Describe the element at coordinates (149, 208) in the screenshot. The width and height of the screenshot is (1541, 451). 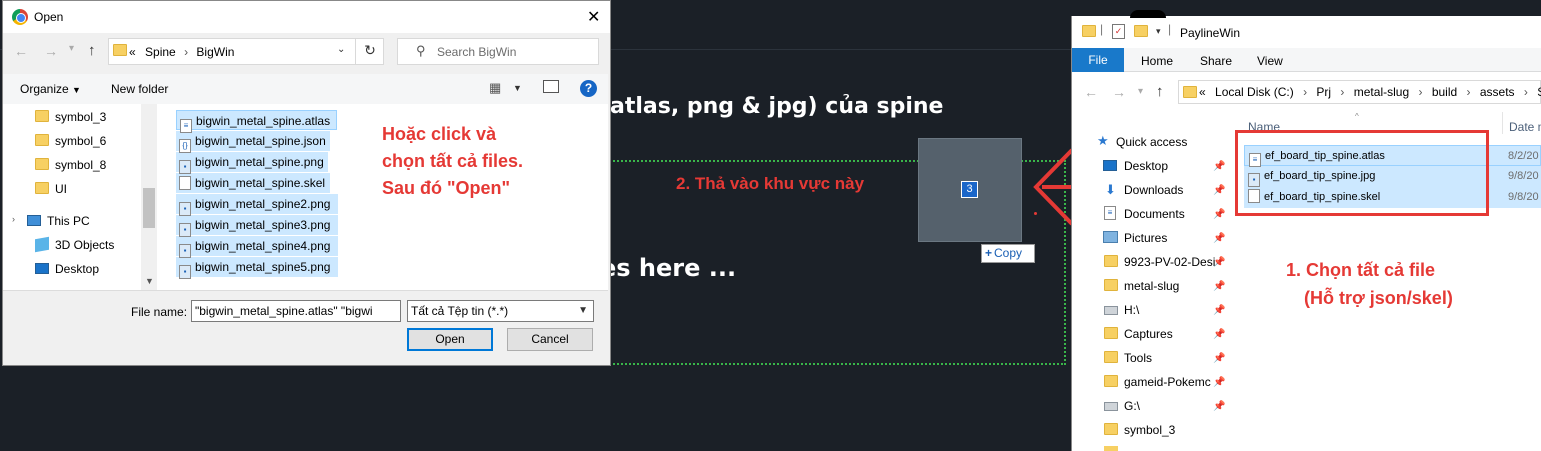
I see `navpane-scroll-thumb` at that location.